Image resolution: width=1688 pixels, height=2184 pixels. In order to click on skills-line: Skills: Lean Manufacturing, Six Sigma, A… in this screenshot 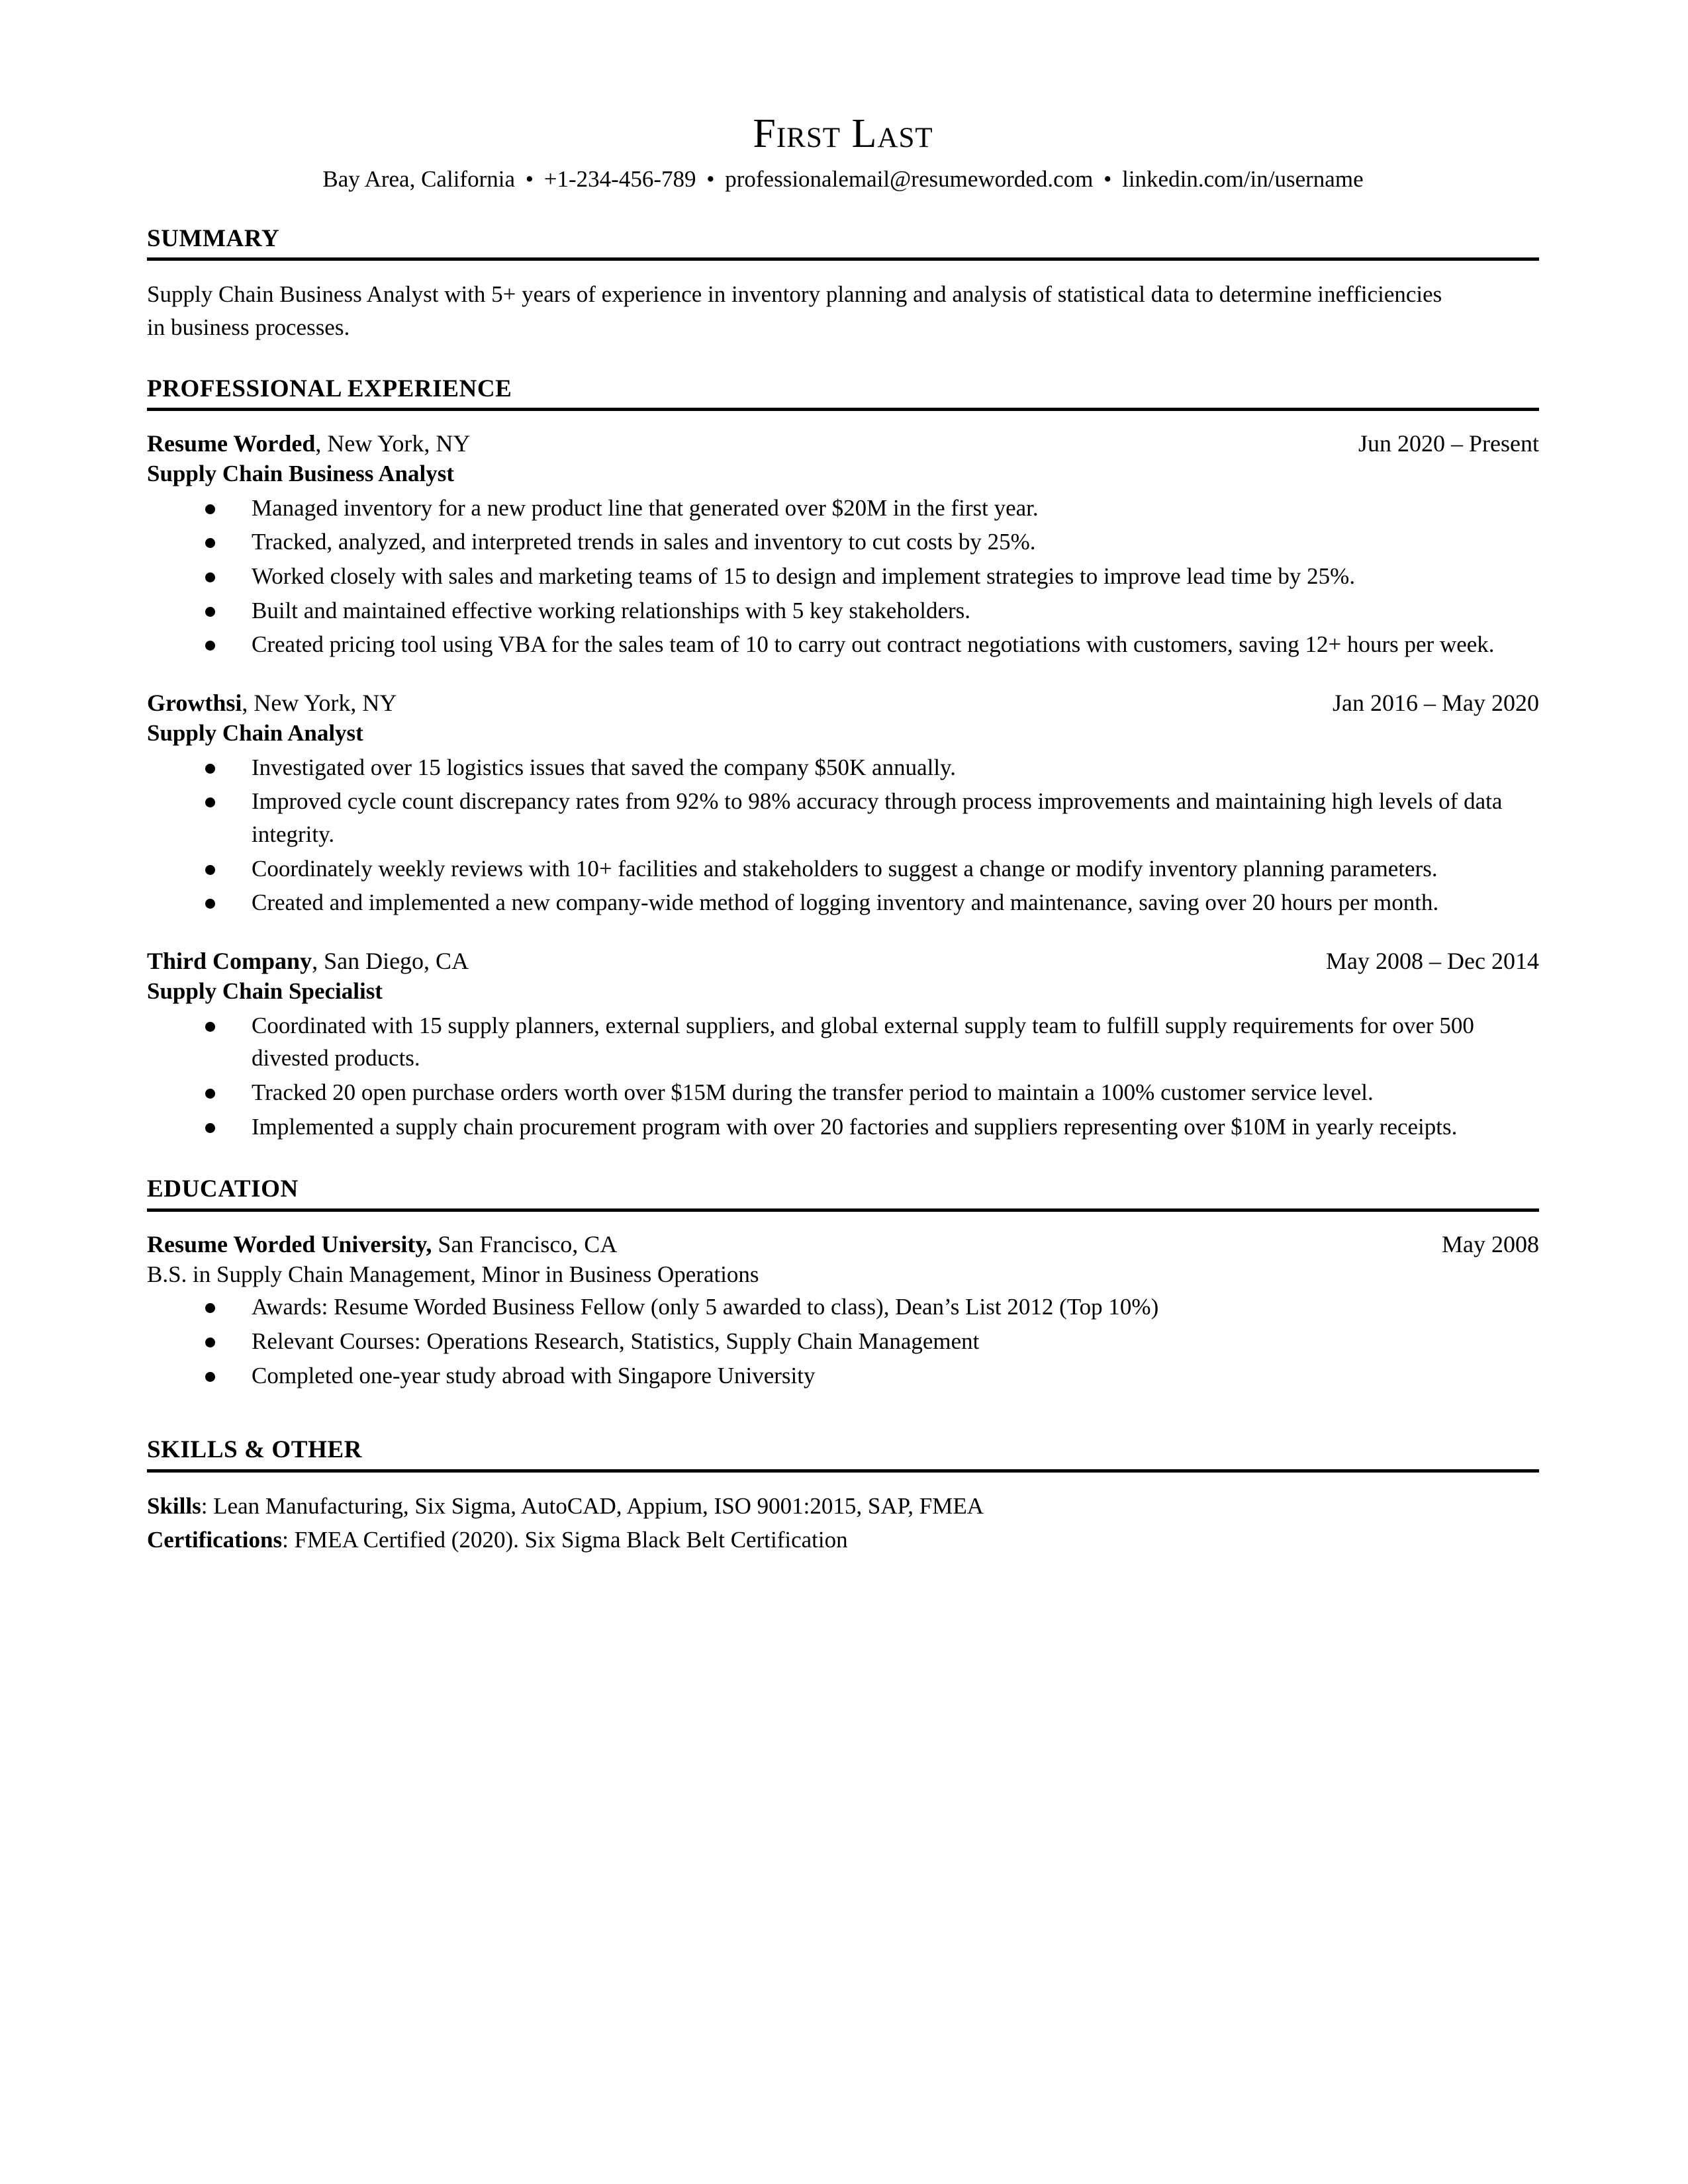, I will do `click(843, 1507)`.